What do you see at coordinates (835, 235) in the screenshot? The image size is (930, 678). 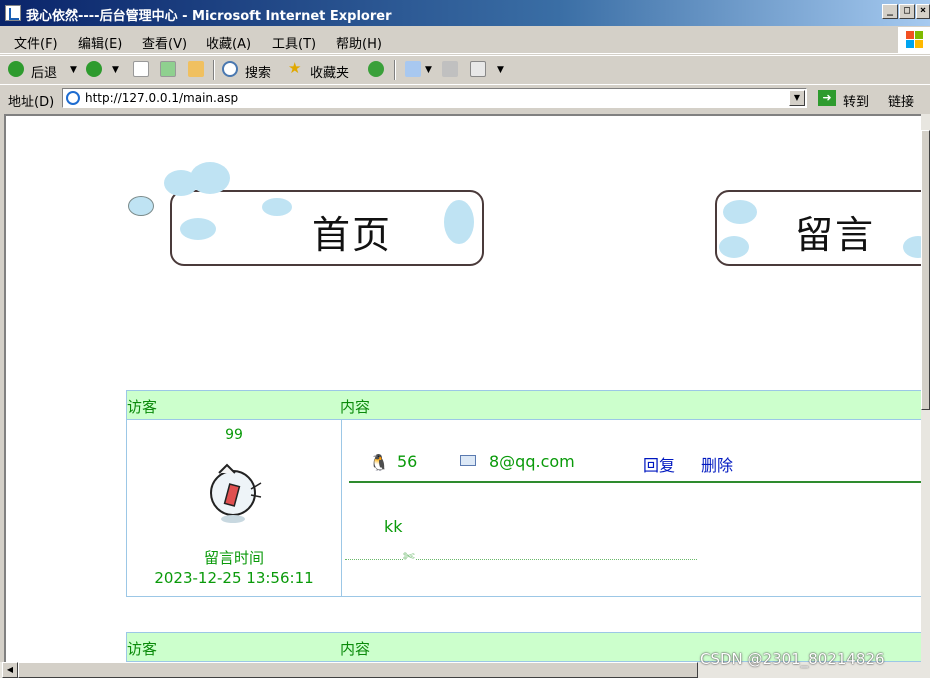 I see `nav-guestbook-label: 留言` at bounding box center [835, 235].